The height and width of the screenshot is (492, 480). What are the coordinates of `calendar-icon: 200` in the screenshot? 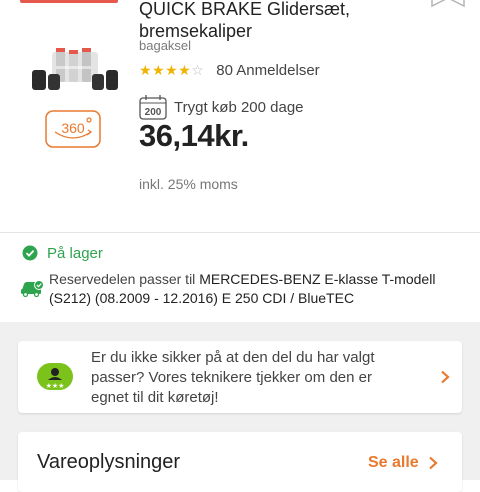 It's located at (153, 107).